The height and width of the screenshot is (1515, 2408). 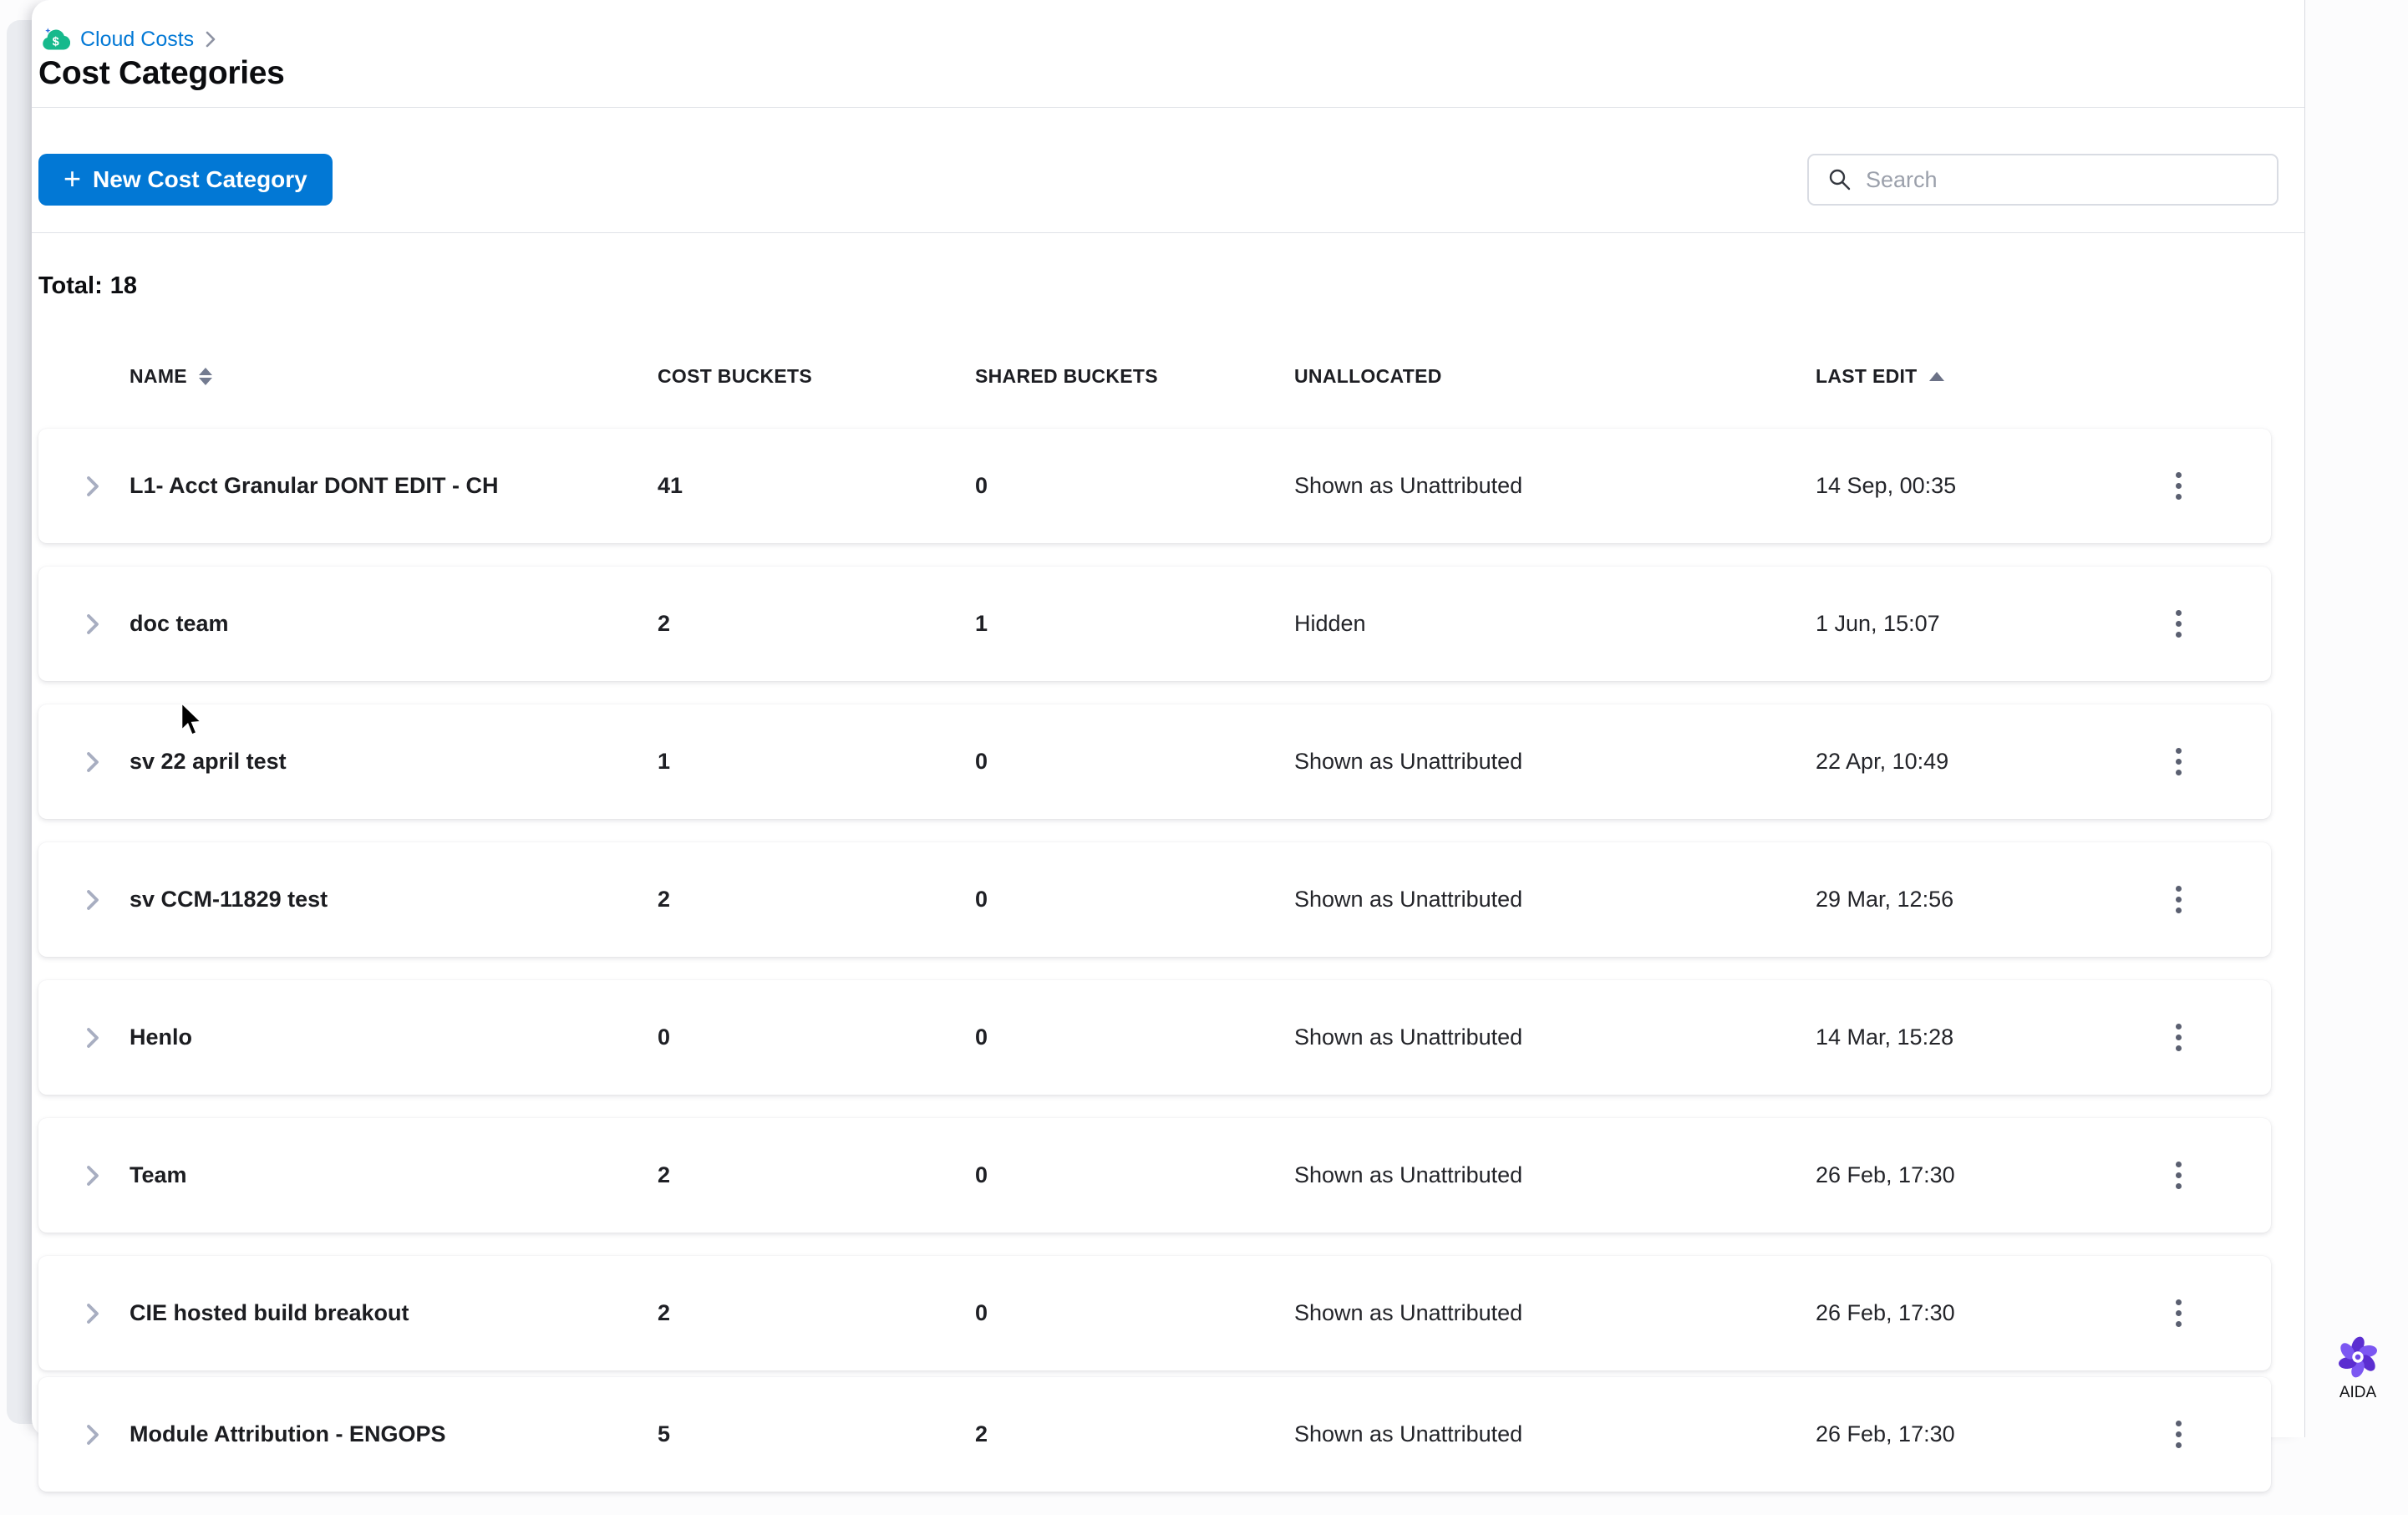 I want to click on cost-buckets-value: 41, so click(x=670, y=485).